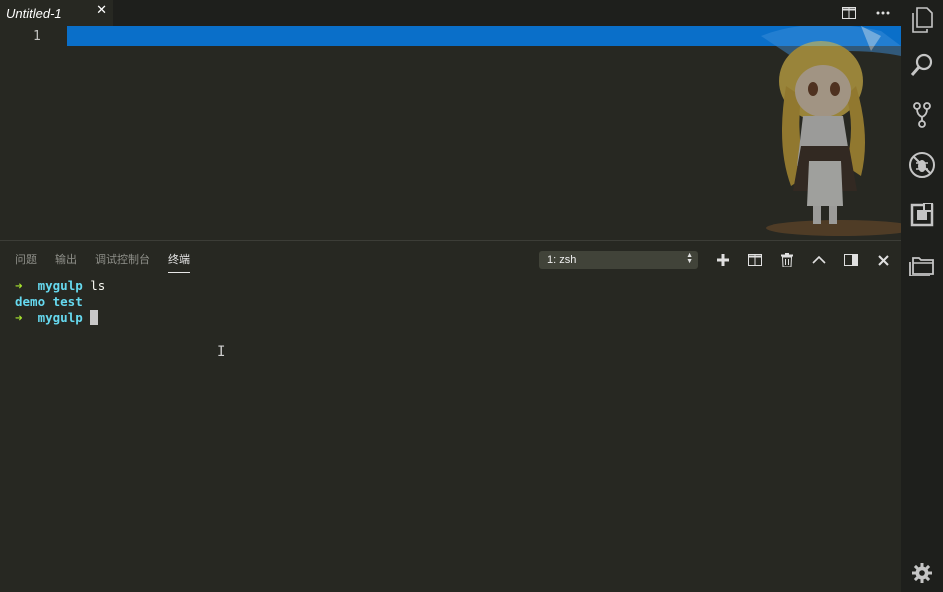 This screenshot has height=592, width=943. Describe the element at coordinates (922, 265) in the screenshot. I see `folder-icon` at that location.